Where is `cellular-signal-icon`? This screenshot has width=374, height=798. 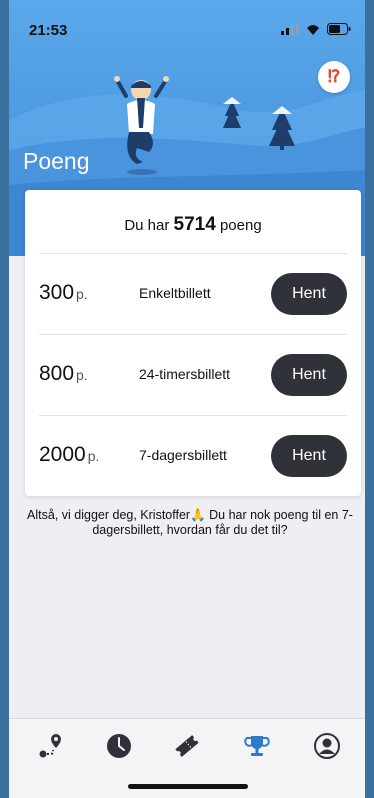
cellular-signal-icon is located at coordinates (290, 29).